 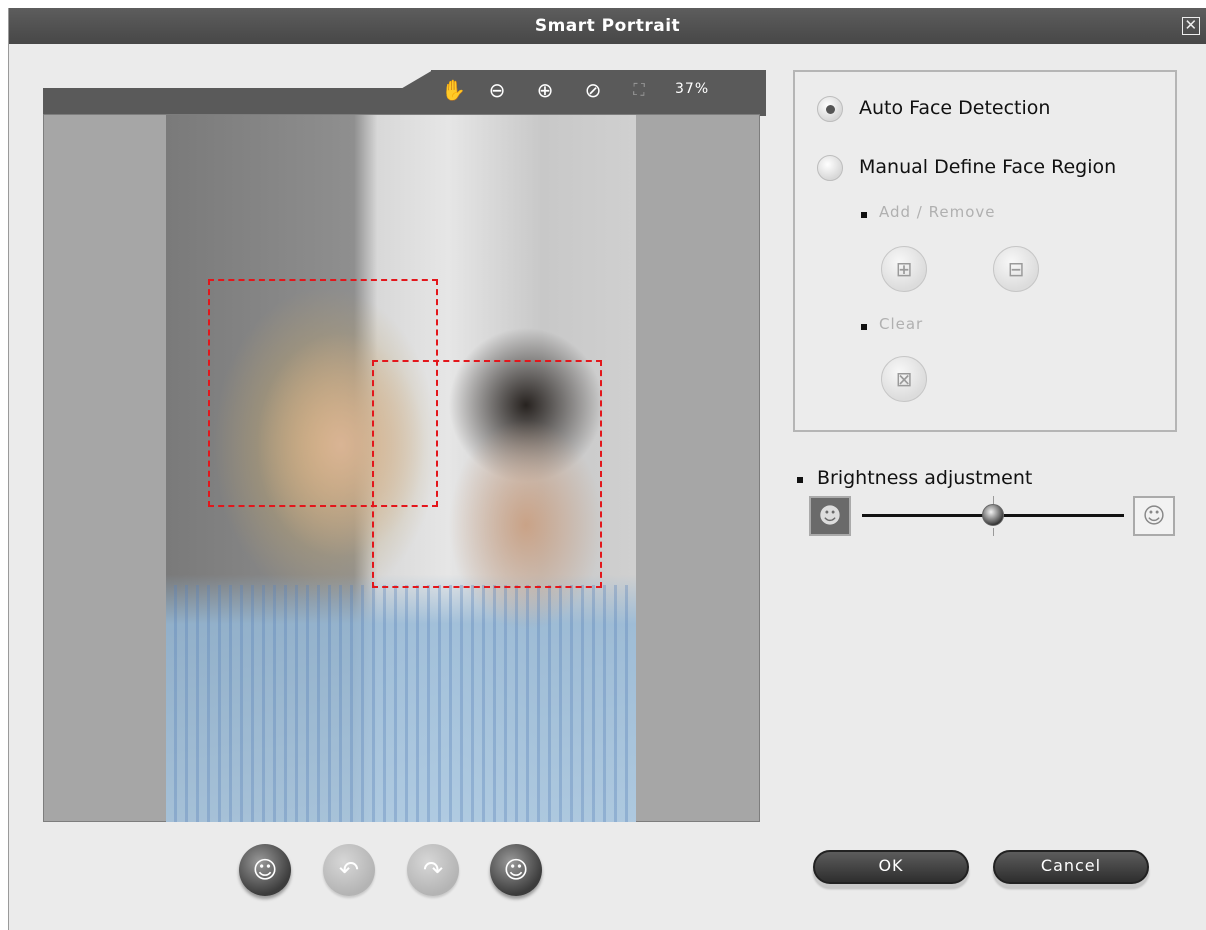 What do you see at coordinates (955, 108) in the screenshot?
I see `auto-face-detection-label: Auto Face Detection` at bounding box center [955, 108].